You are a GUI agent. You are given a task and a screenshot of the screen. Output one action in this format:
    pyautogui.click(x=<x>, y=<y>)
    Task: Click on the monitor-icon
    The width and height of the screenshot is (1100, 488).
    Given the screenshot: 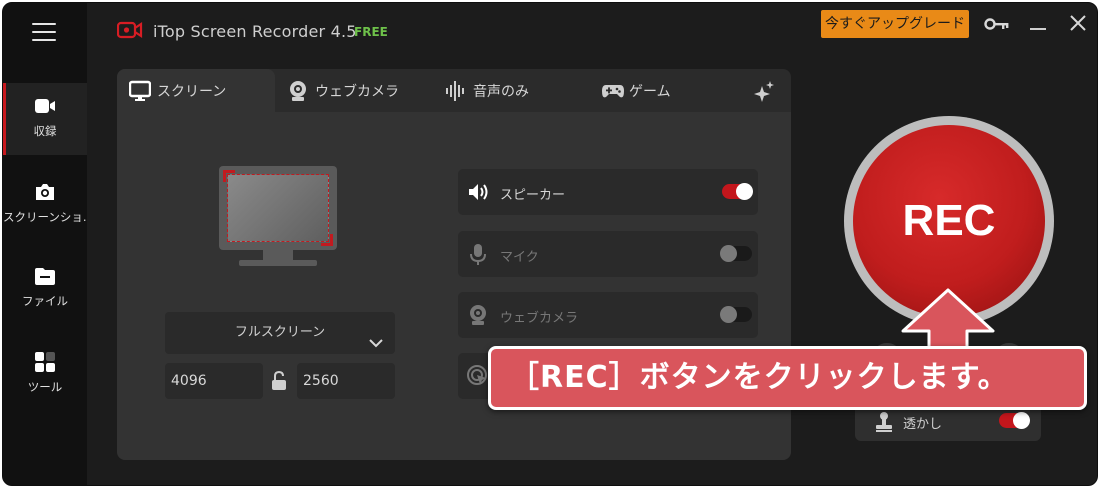 What is the action you would take?
    pyautogui.click(x=140, y=91)
    